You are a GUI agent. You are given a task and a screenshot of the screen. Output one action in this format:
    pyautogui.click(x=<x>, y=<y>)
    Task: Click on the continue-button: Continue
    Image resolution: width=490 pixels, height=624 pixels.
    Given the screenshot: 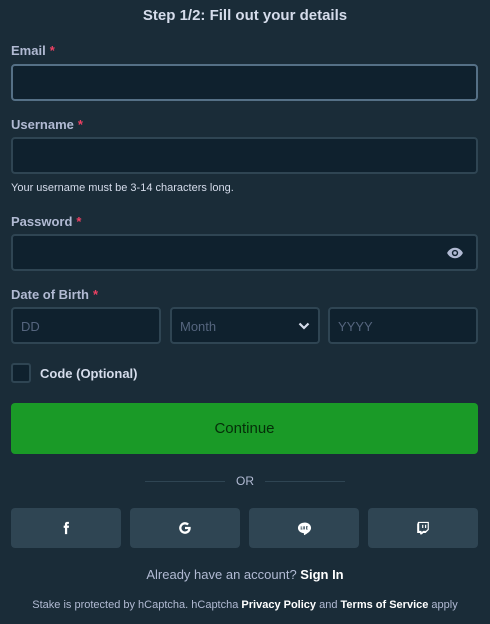 What is the action you would take?
    pyautogui.click(x=244, y=428)
    